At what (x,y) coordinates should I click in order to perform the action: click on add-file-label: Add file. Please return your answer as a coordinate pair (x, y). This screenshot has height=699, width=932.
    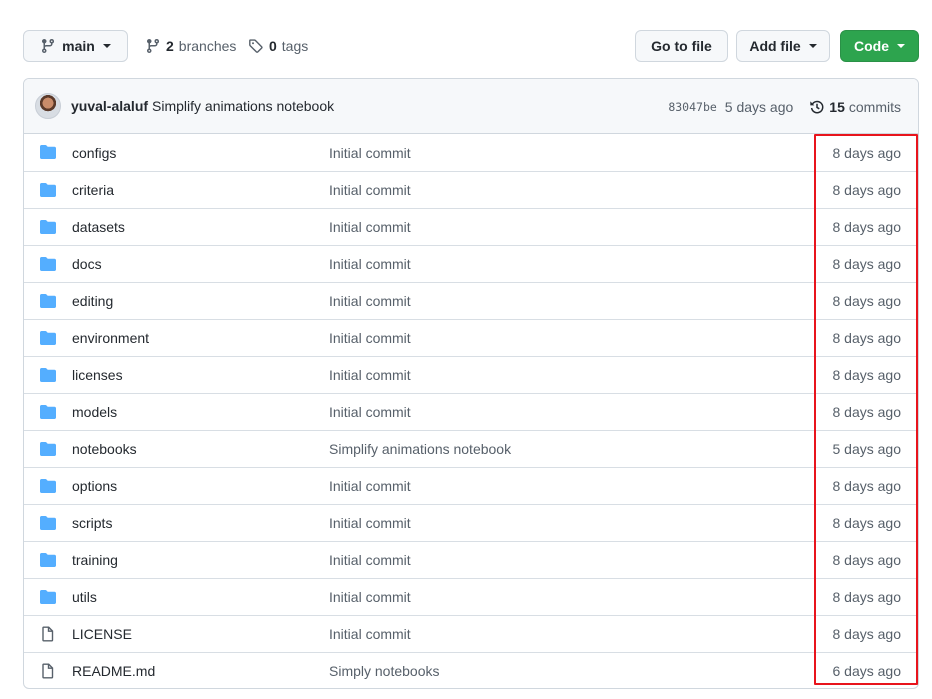
    Looking at the image, I should click on (775, 46).